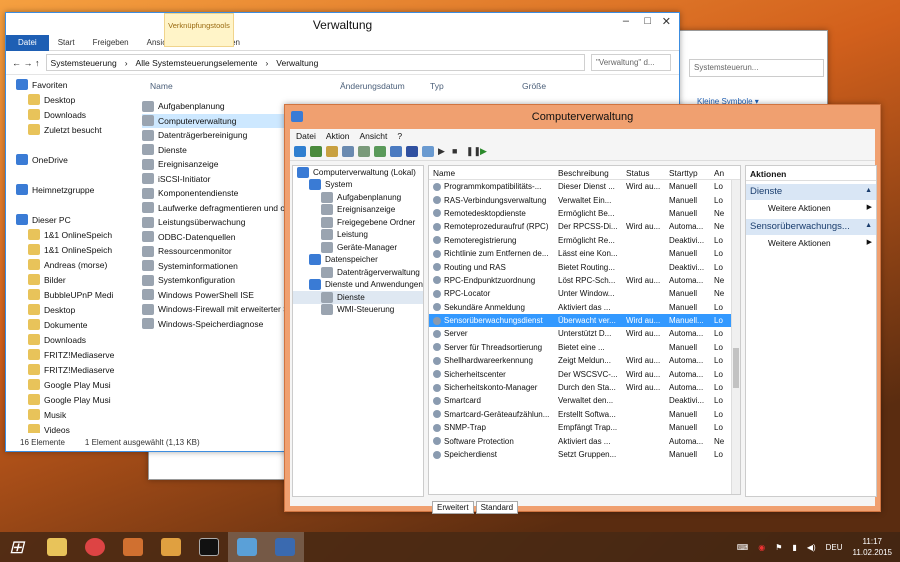  I want to click on list-item: Systeminformationen, so click(217, 266).